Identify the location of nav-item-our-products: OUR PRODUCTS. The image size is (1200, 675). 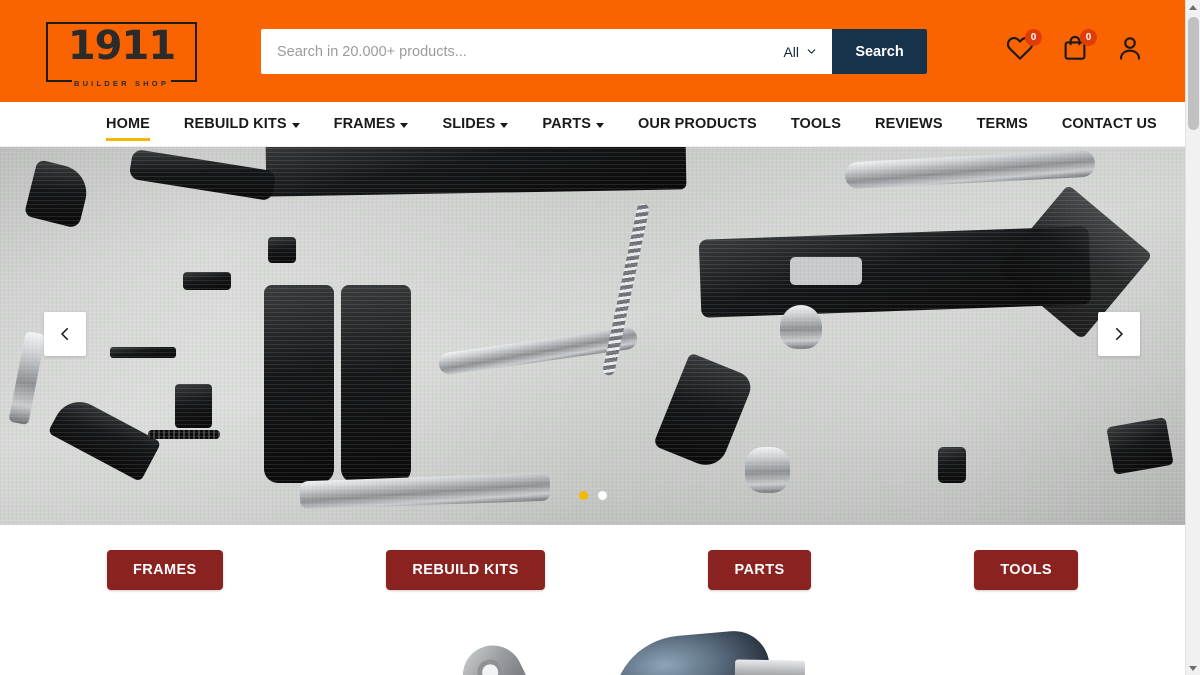
(697, 124).